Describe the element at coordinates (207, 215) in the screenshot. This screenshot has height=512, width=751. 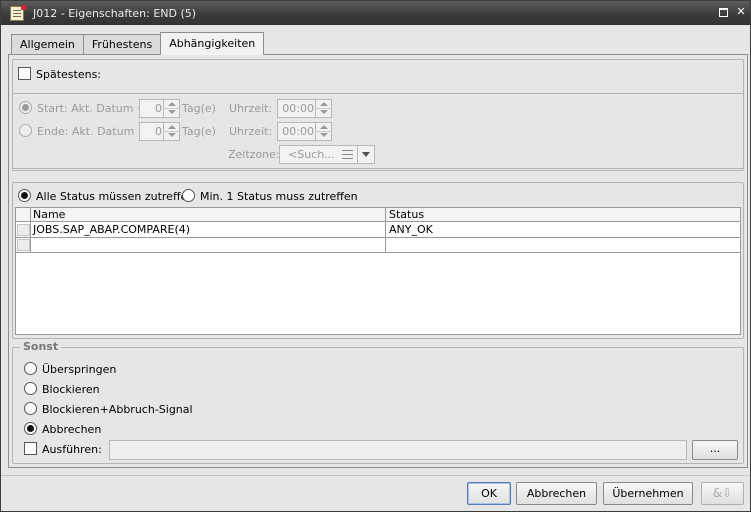
I see `column-header-name: Name` at that location.